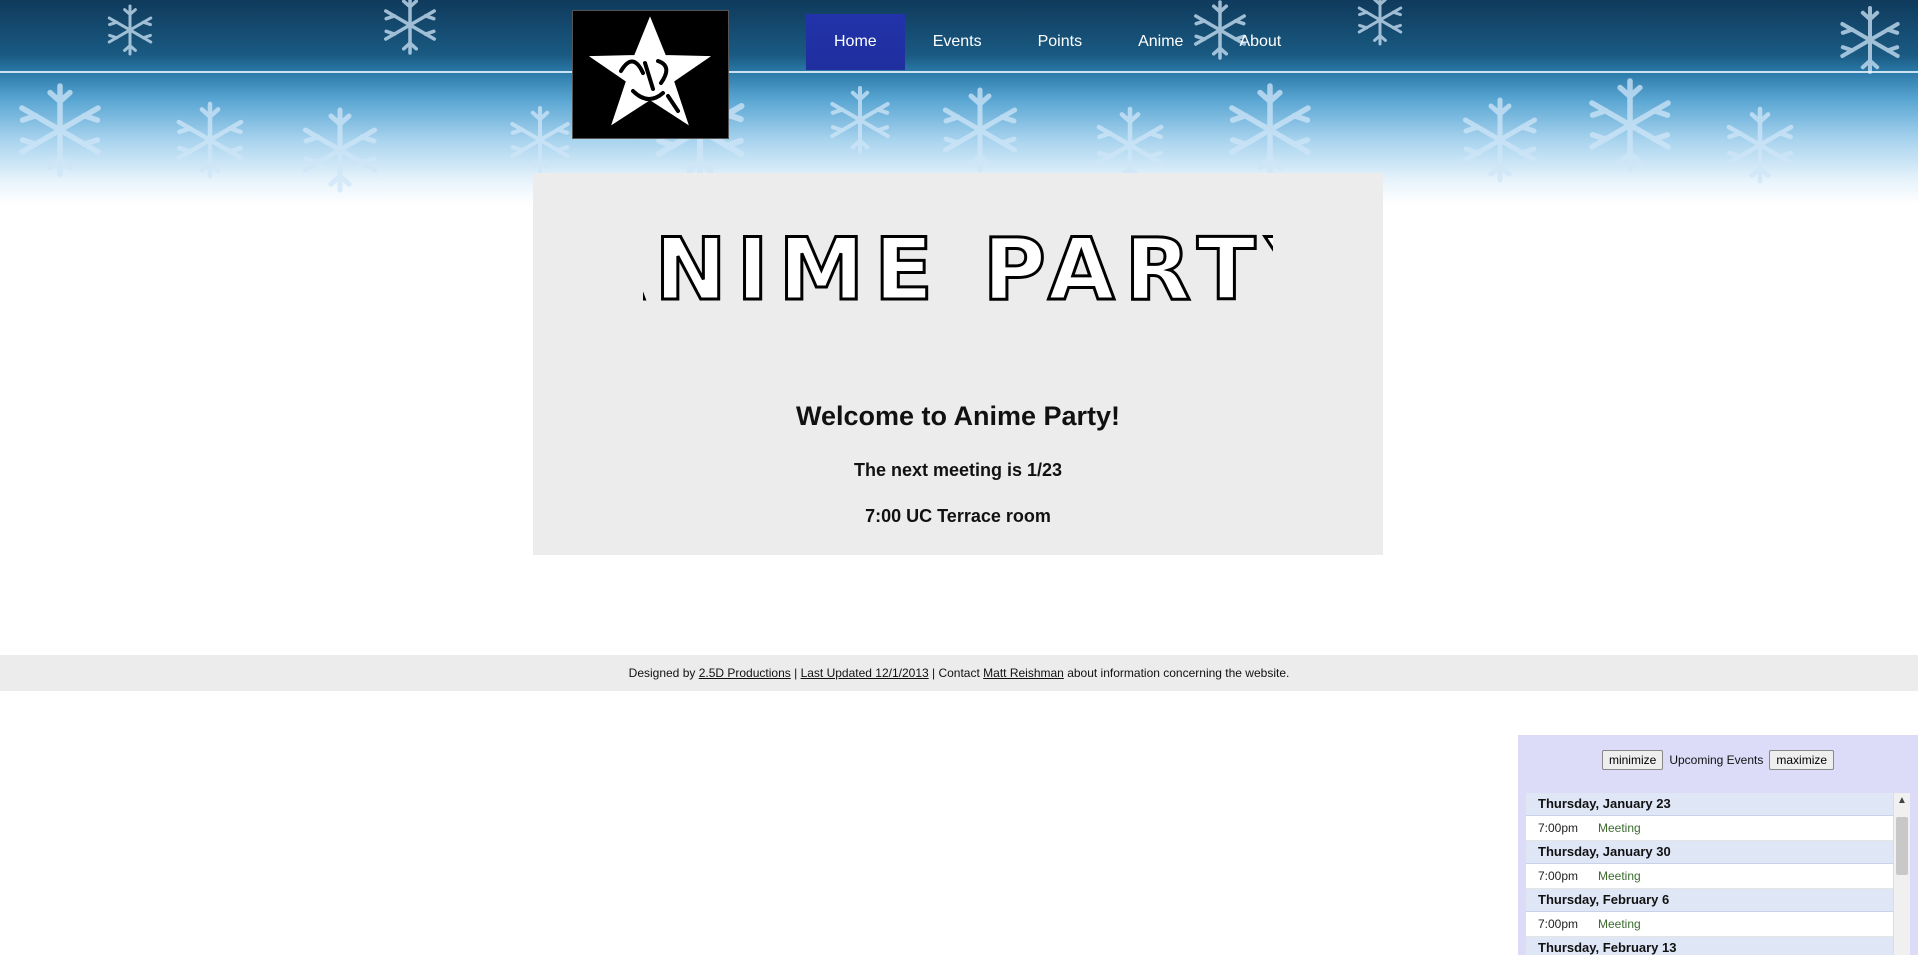  I want to click on event-day-header: Thursday, February 13, so click(1710, 946).